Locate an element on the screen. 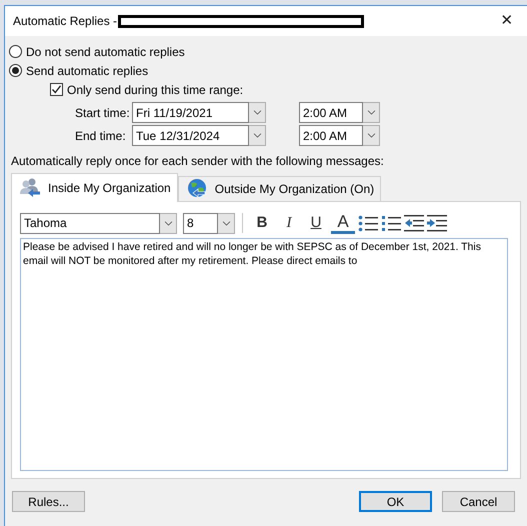 Image resolution: width=527 pixels, height=526 pixels. section-label: Automatically reply once for each sender with the following messages: is located at coordinates (198, 161).